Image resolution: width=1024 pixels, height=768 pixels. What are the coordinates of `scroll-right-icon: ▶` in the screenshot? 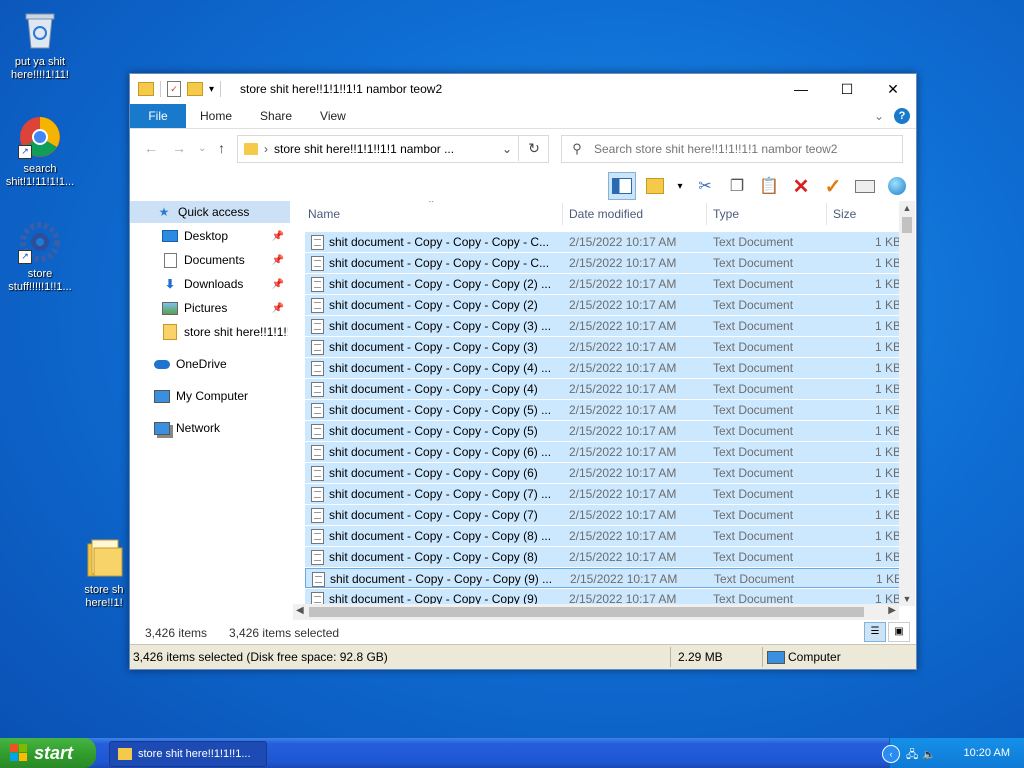 It's located at (892, 610).